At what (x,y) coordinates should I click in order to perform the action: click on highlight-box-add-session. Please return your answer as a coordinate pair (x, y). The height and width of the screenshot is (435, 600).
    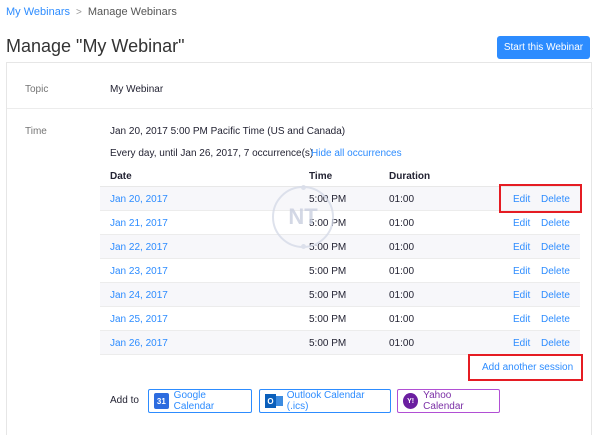
    Looking at the image, I should click on (525, 367).